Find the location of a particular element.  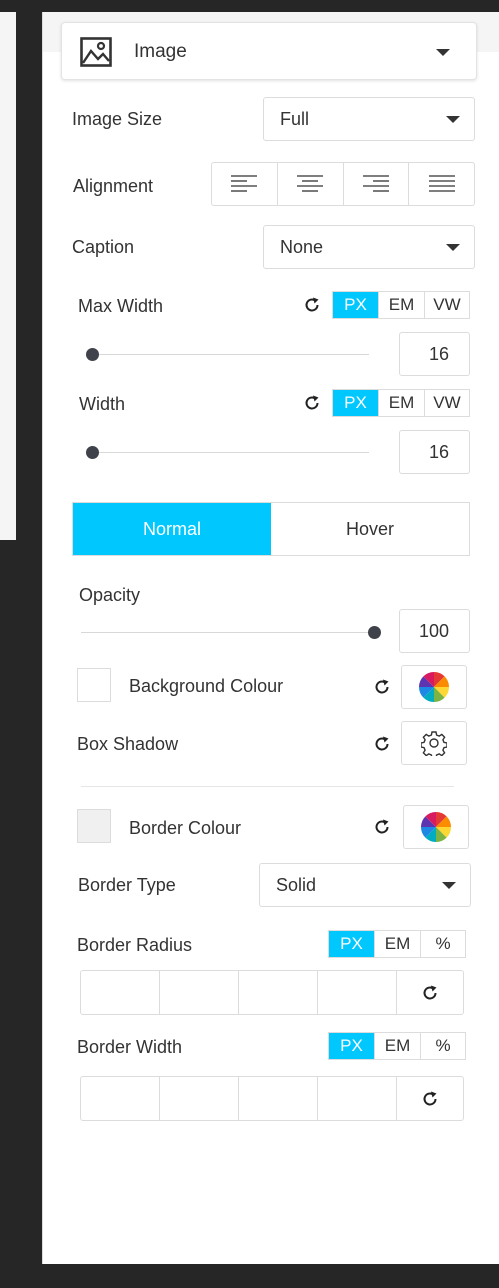

align-justify-icon is located at coordinates (441, 183).